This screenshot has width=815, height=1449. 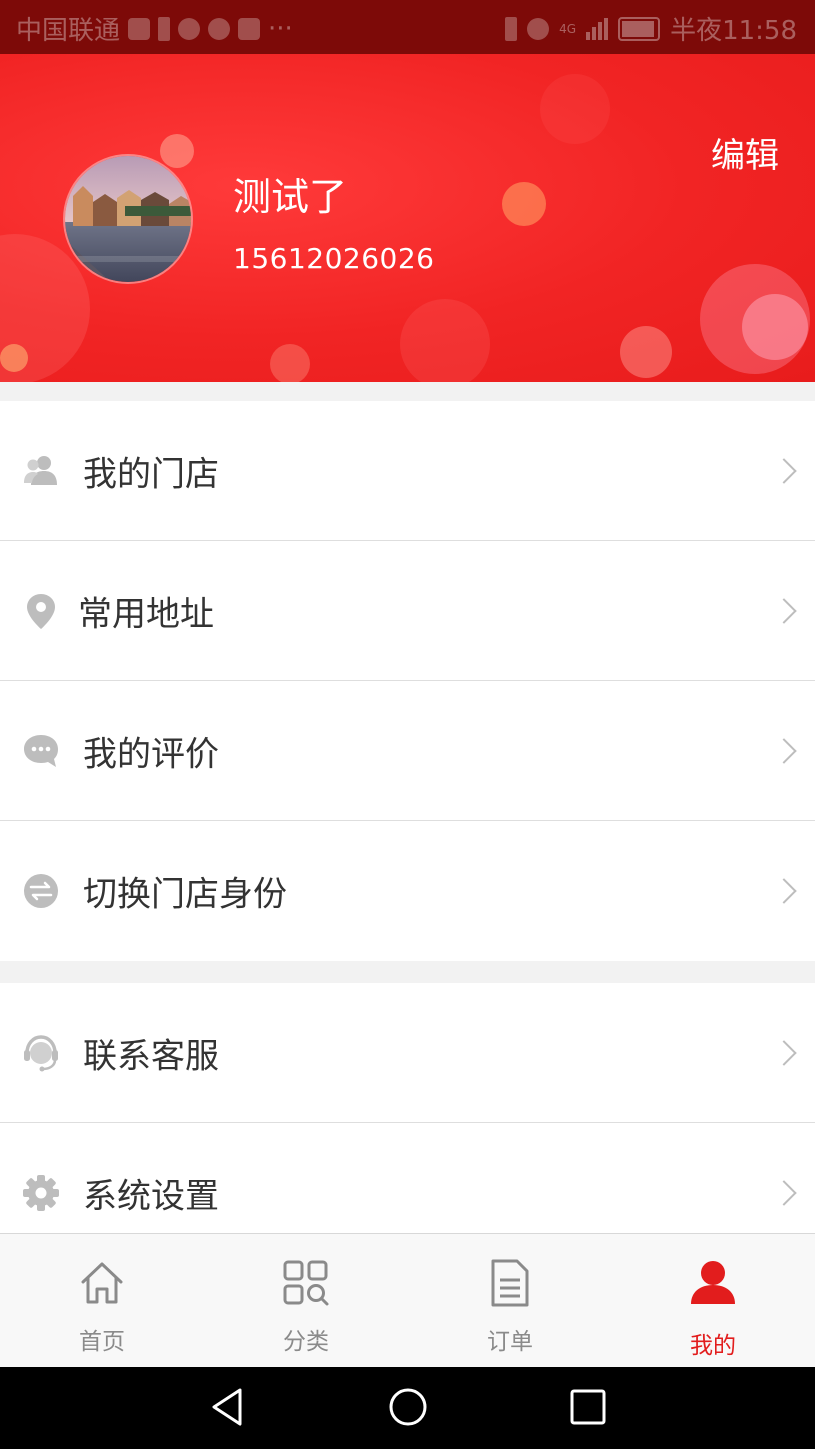 I want to click on notification-icon, so click(x=139, y=28).